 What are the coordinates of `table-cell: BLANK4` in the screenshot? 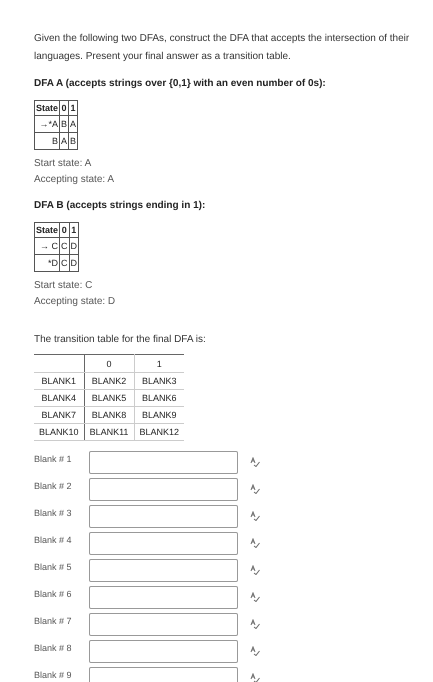 It's located at (59, 398).